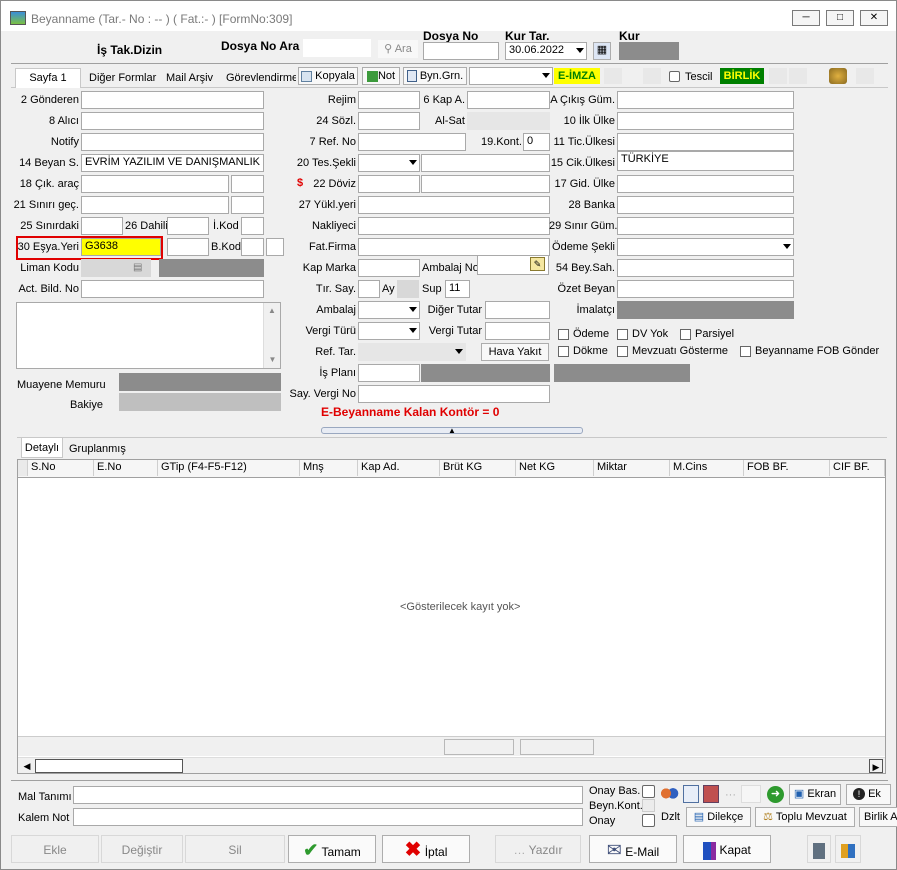  I want to click on go-icon: ➜, so click(775, 794).